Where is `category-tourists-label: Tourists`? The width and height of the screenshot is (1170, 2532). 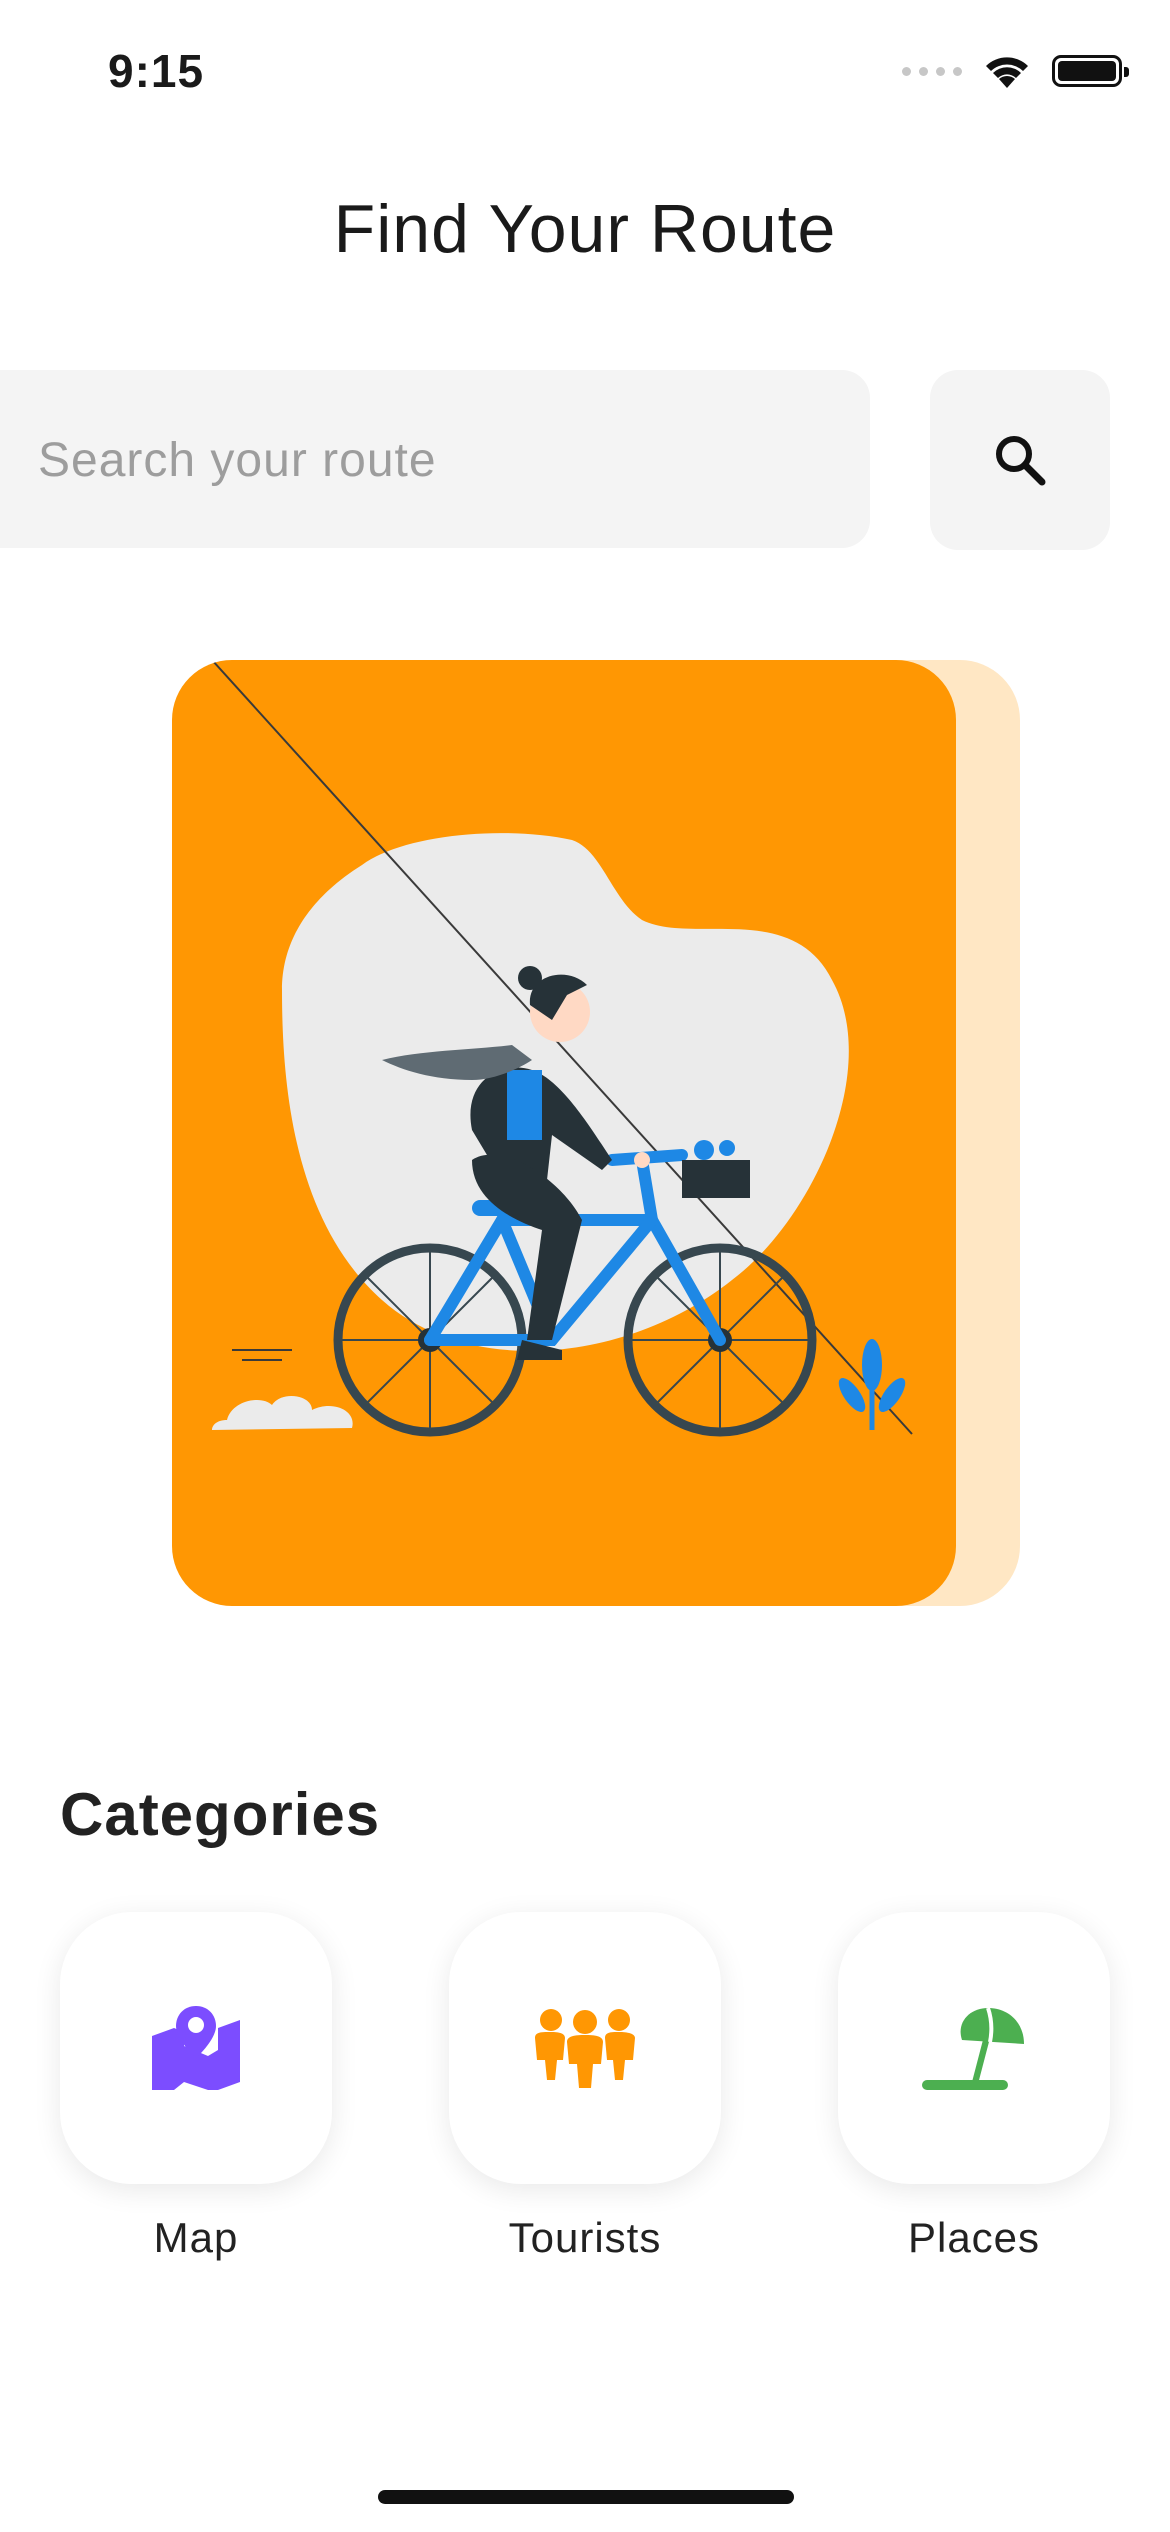 category-tourists-label: Tourists is located at coordinates (585, 2237).